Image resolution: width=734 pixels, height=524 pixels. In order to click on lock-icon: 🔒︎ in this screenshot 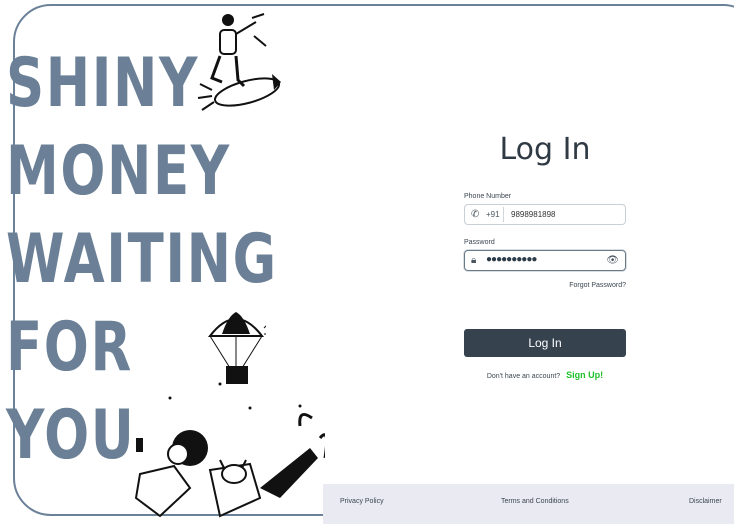, I will do `click(474, 260)`.